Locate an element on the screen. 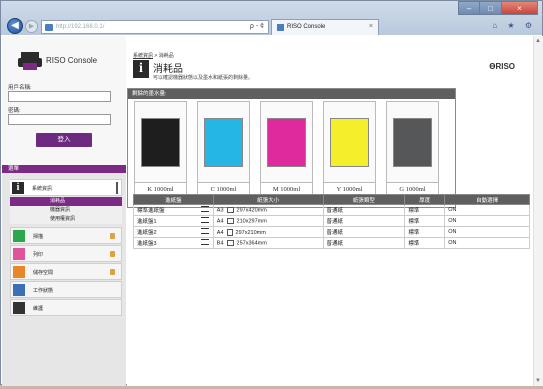 The height and width of the screenshot is (389, 543). username-input is located at coordinates (59, 96).